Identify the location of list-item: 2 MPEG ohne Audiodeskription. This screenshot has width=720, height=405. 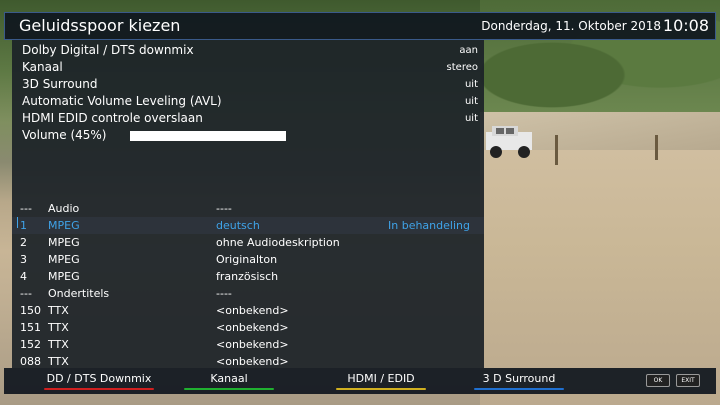
(248, 242).